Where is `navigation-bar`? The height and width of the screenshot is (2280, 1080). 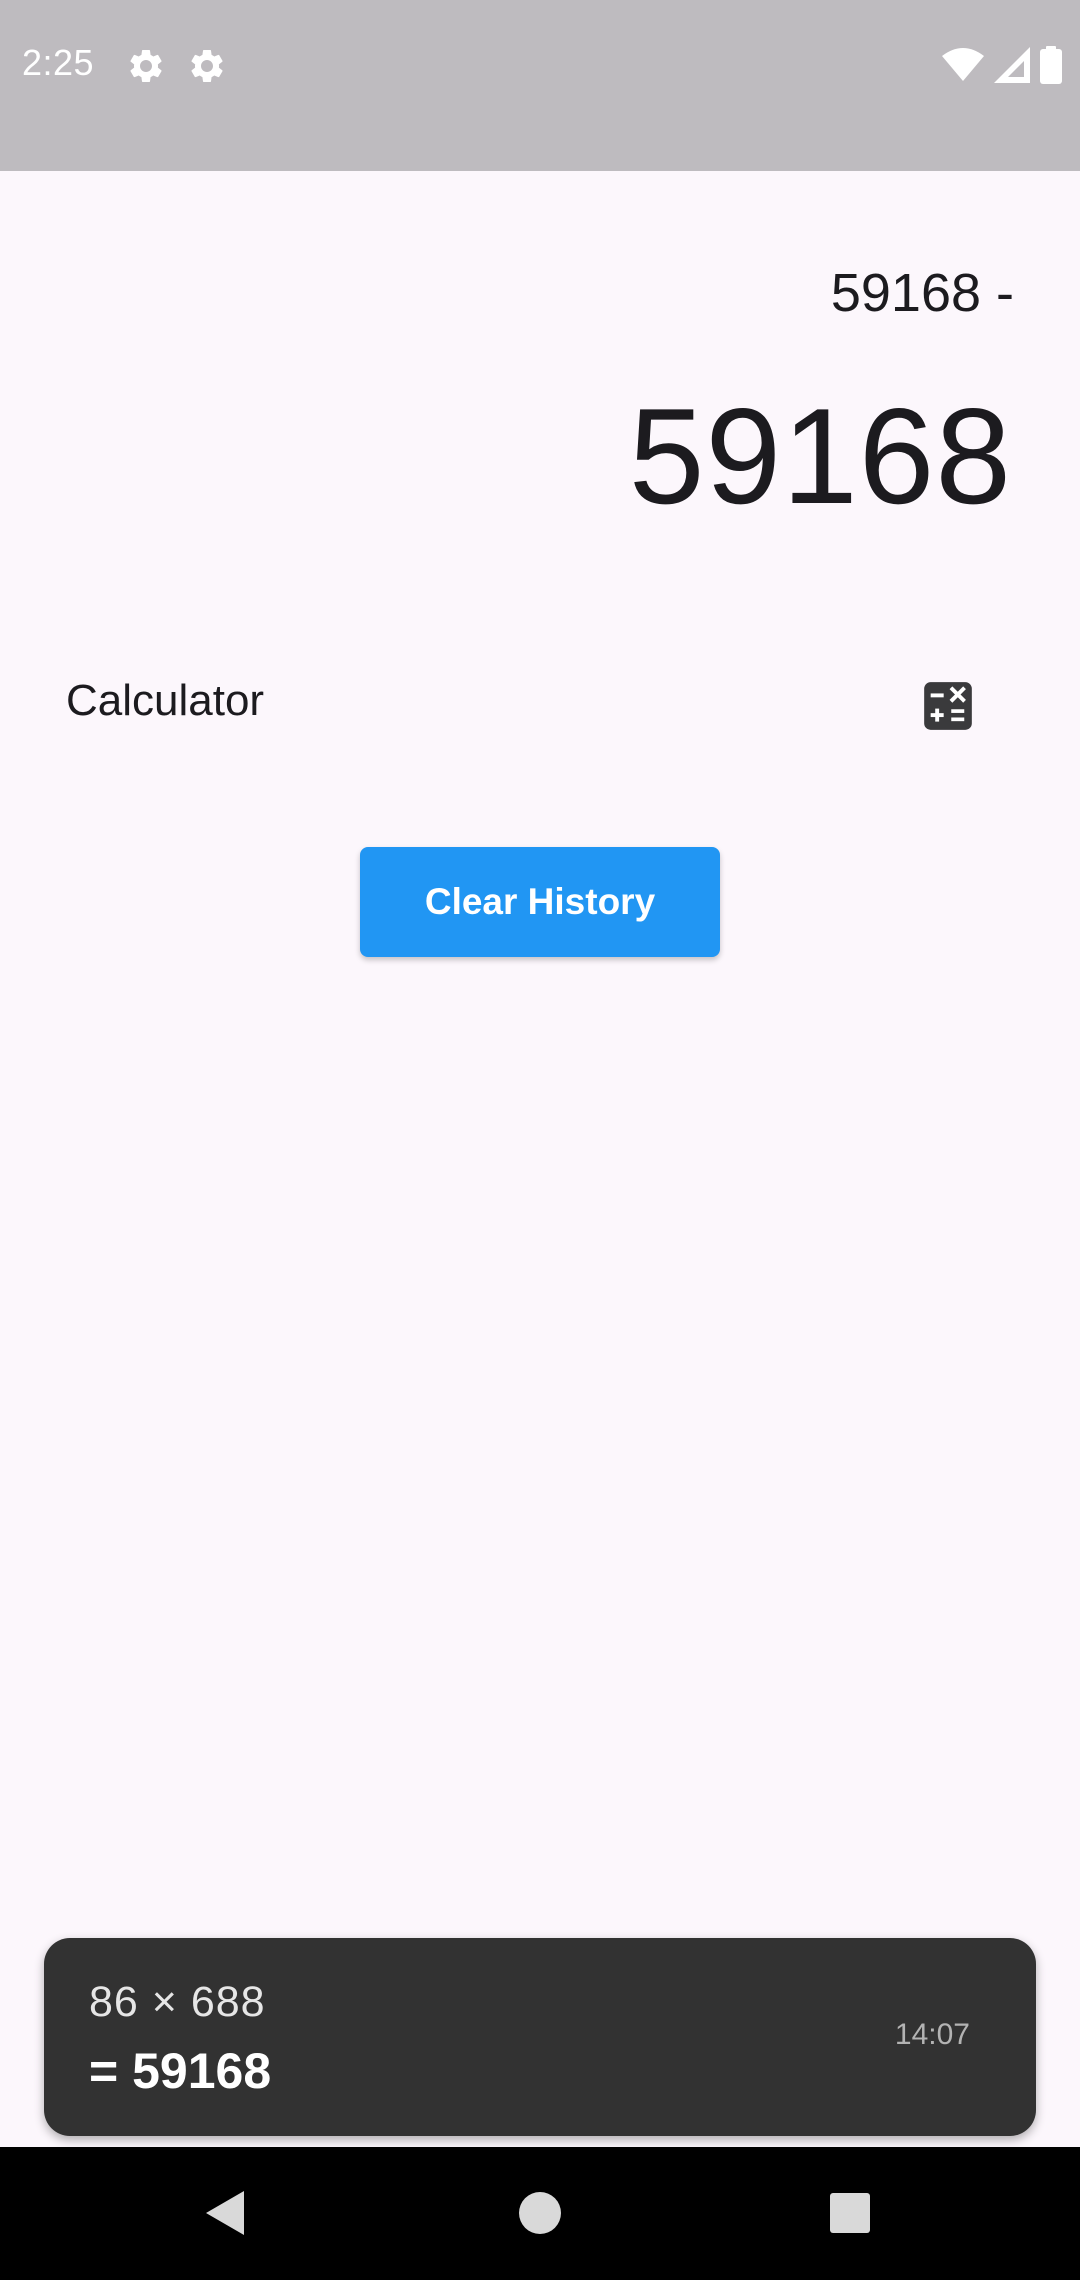
navigation-bar is located at coordinates (540, 2213).